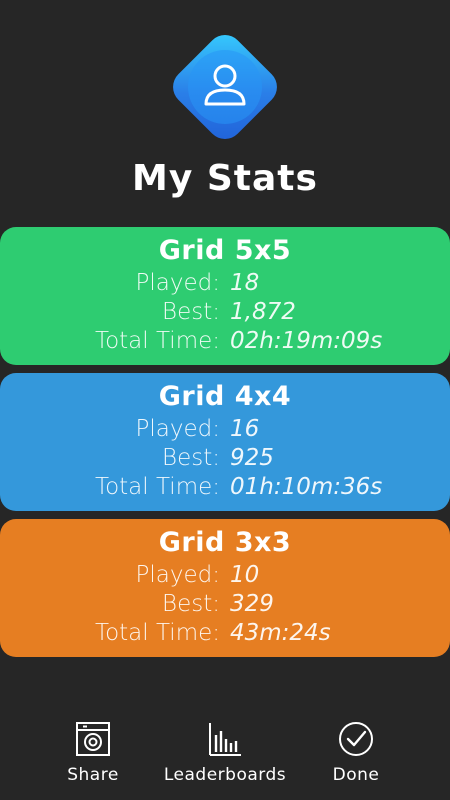 Image resolution: width=450 pixels, height=800 pixels. Describe the element at coordinates (225, 178) in the screenshot. I see `page-title: My Stats` at that location.